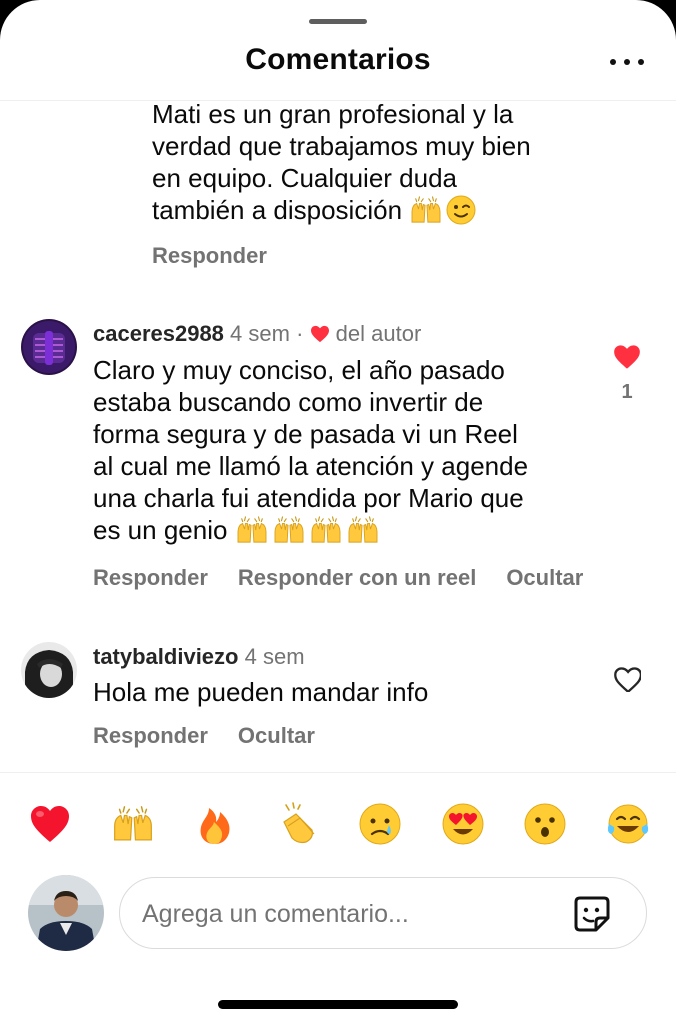 This screenshot has height=1024, width=676. I want to click on comment-actions: Responder Responder con un reel Ocultar, so click(353, 578).